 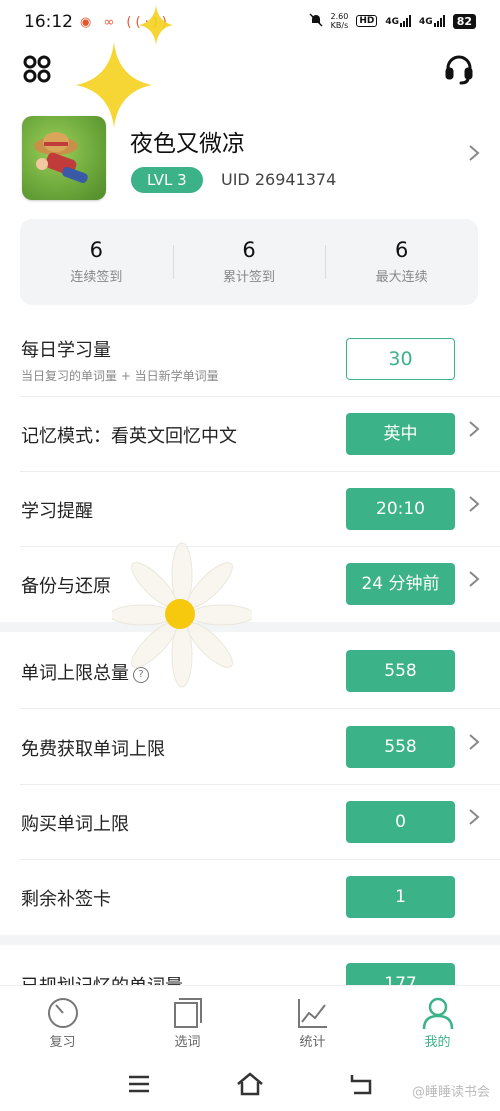 I want to click on makeup-cards-value: 1, so click(x=400, y=897).